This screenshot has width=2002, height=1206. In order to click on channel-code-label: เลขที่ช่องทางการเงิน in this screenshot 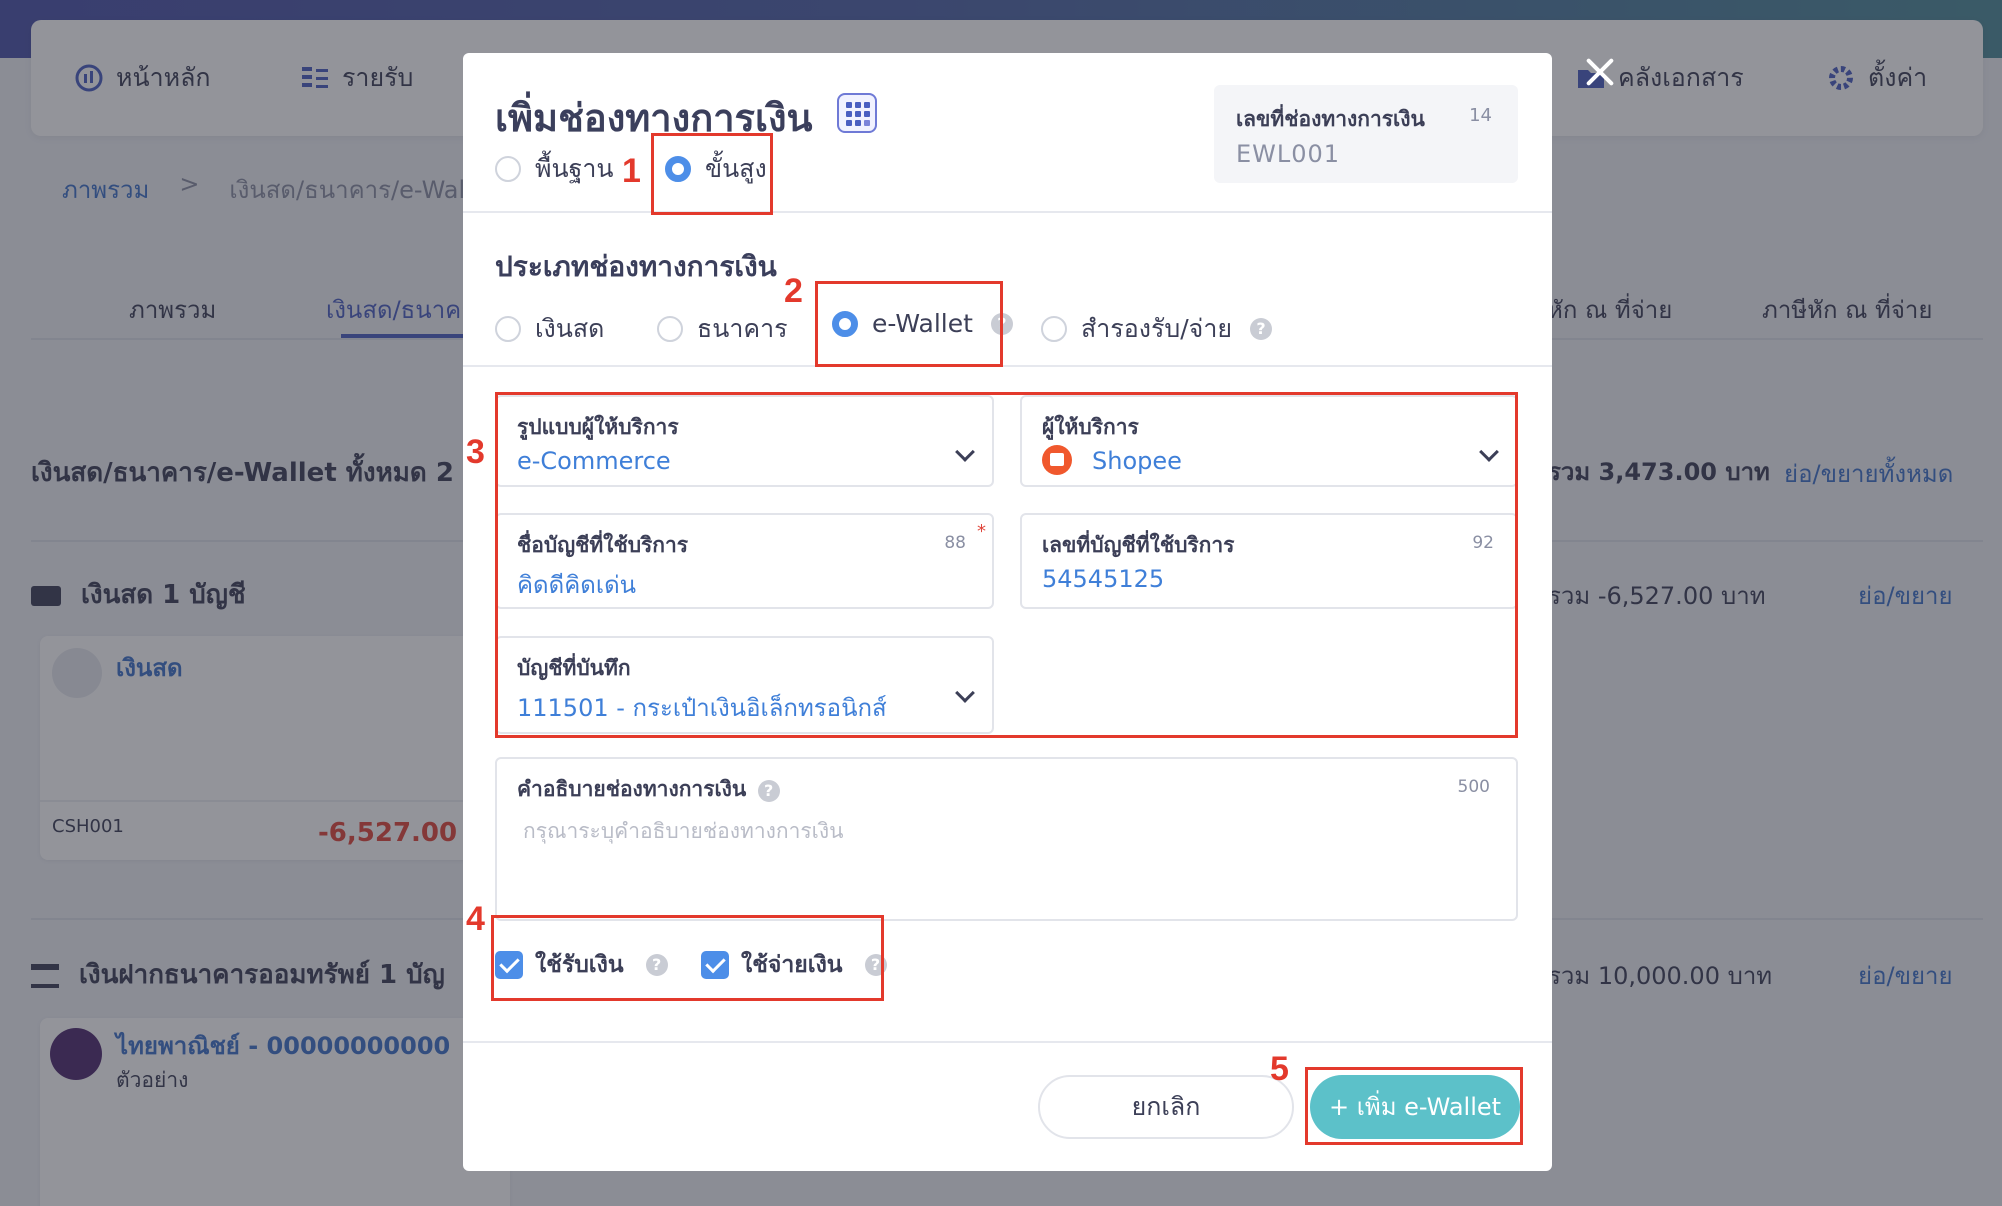, I will do `click(1330, 119)`.